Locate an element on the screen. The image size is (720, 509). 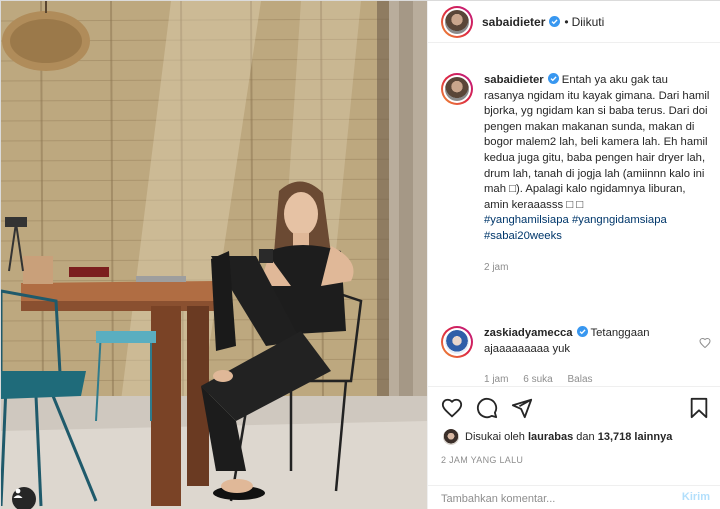
hashtag-link: #yanghamilsiapa is located at coordinates (526, 220).